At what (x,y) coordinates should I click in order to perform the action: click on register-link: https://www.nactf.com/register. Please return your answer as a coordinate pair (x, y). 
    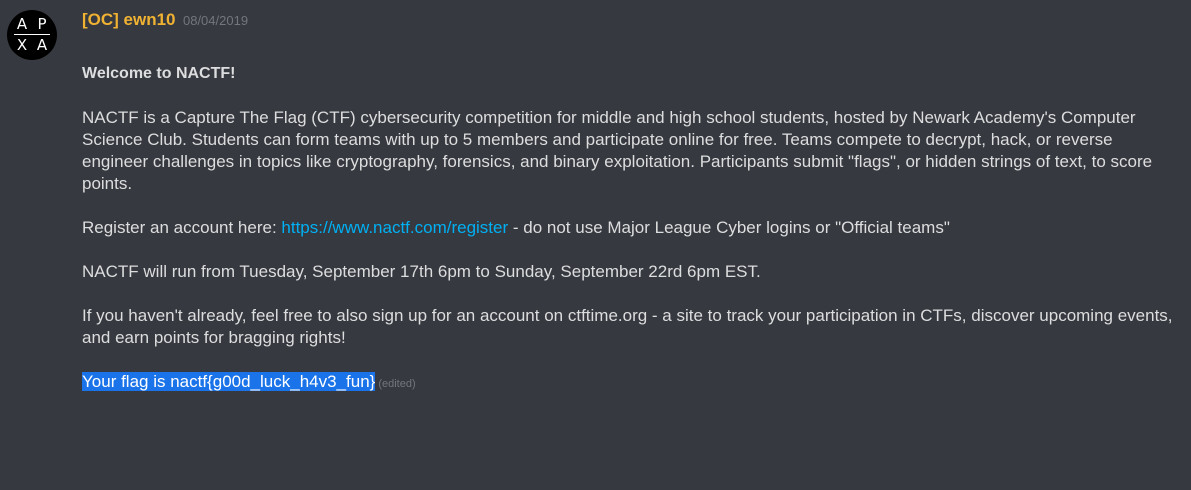
    Looking at the image, I should click on (394, 227).